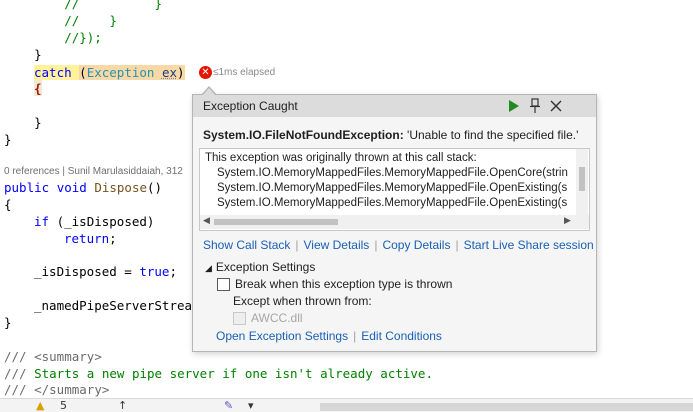 This screenshot has height=412, width=693. Describe the element at coordinates (87, 238) in the screenshot. I see `keyword-return: return` at that location.